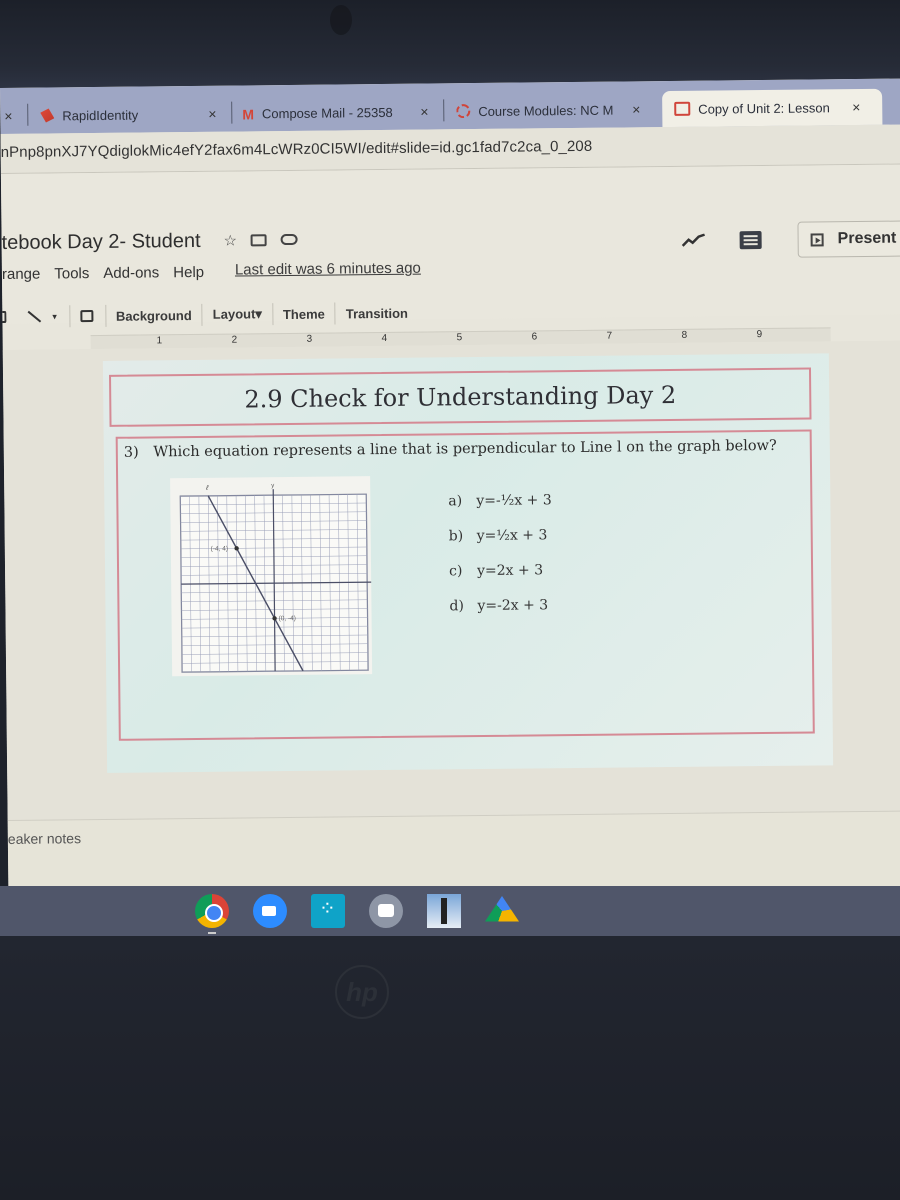 The image size is (900, 1200). I want to click on ruler-mark: 8, so click(684, 335).